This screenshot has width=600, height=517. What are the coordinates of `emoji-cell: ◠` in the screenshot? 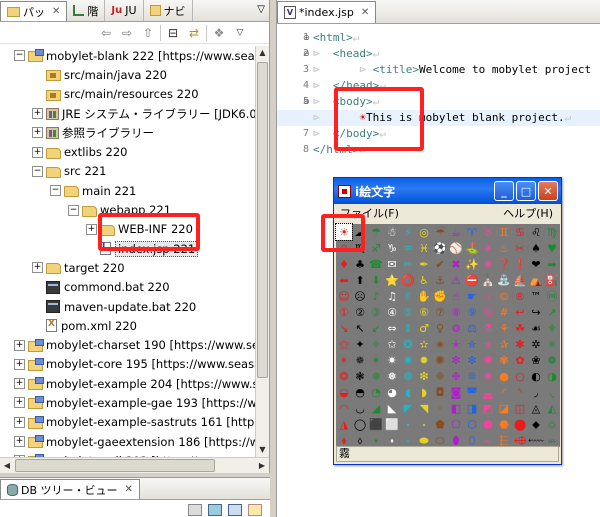 It's located at (344, 408).